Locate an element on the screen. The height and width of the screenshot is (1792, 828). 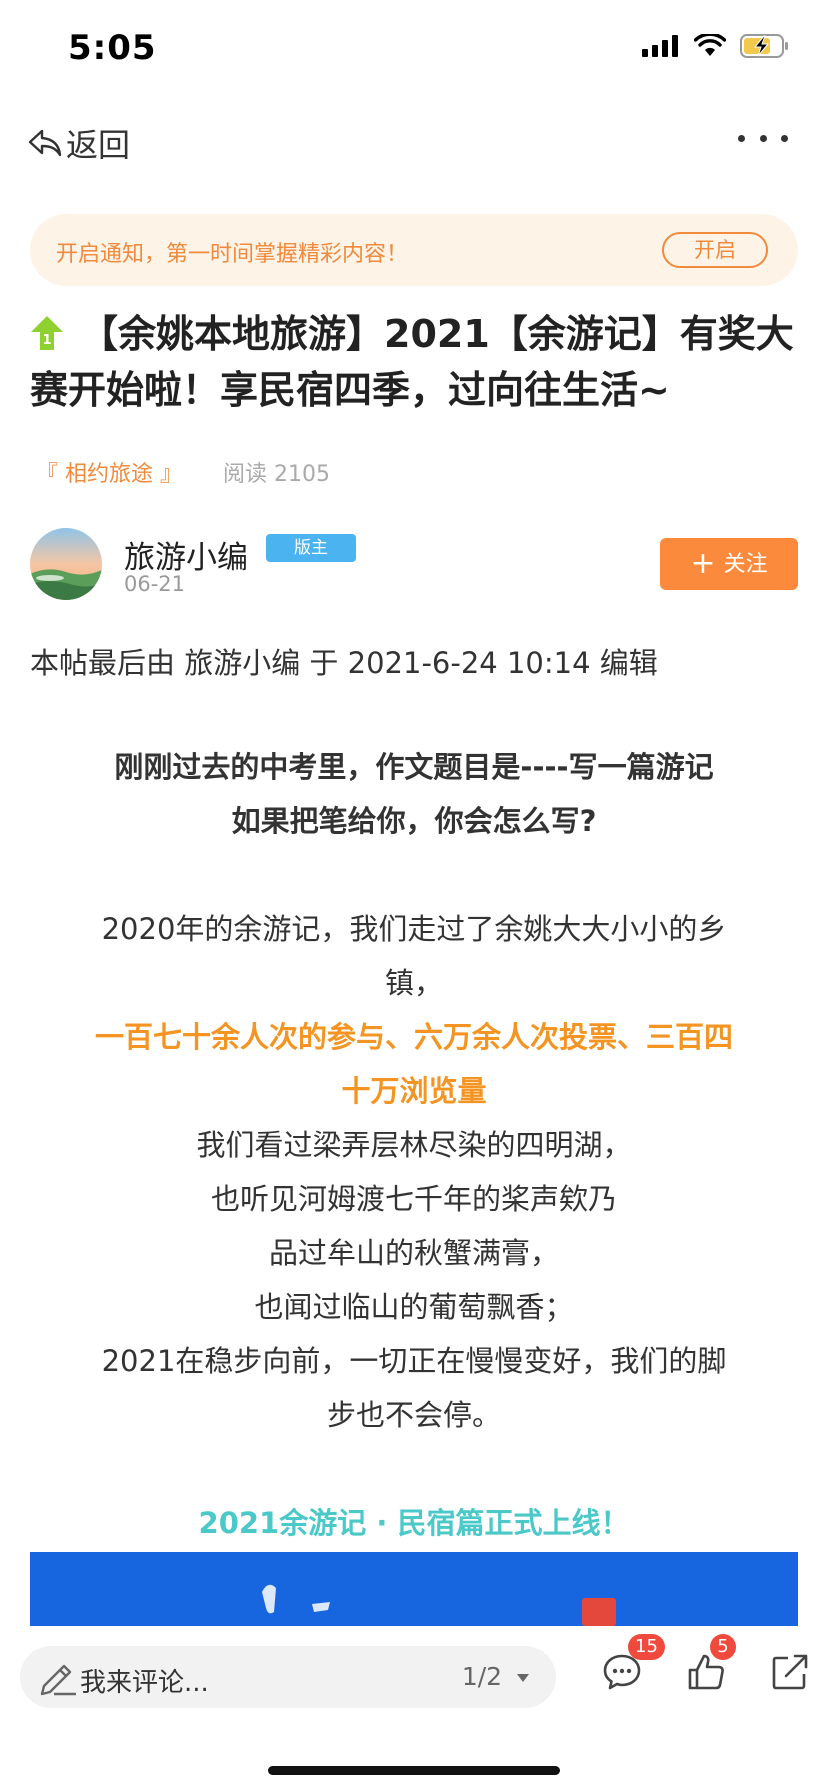
avatar is located at coordinates (66, 564).